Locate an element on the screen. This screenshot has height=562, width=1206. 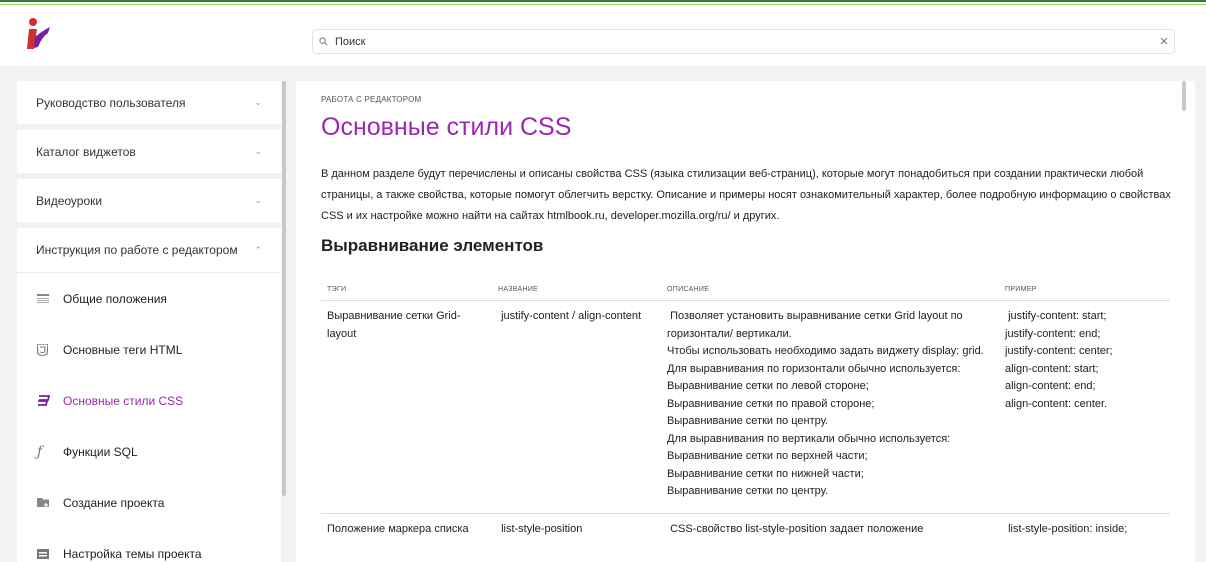
cell-example: list-style-position: inside; is located at coordinates (1066, 529).